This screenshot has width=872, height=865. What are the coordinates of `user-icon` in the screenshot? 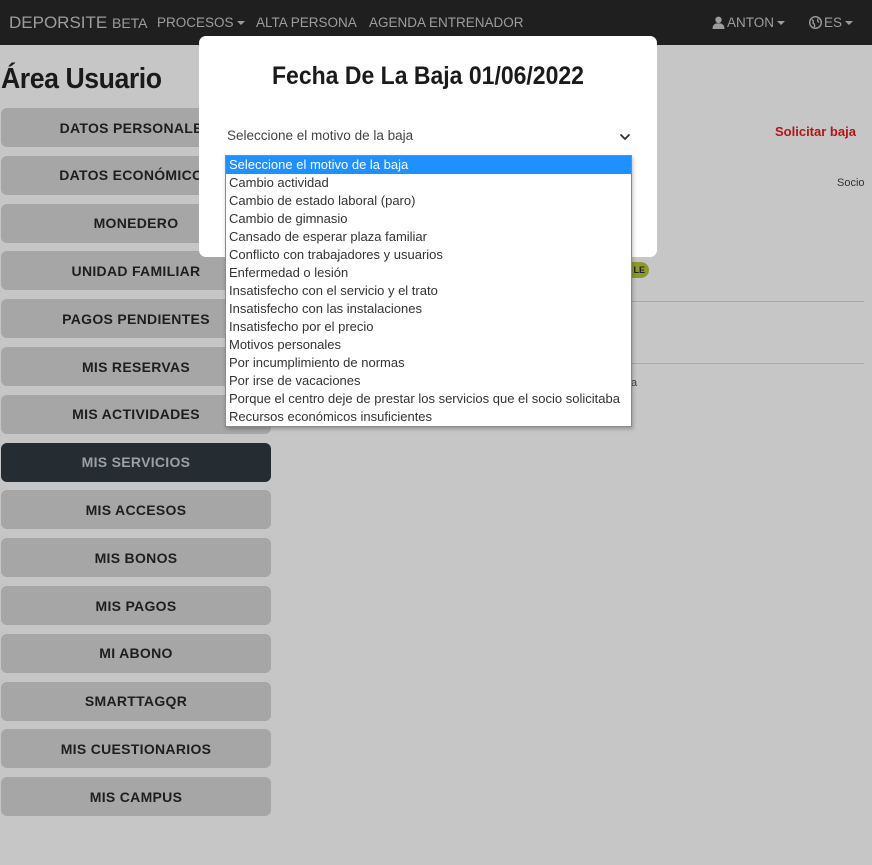 It's located at (718, 22).